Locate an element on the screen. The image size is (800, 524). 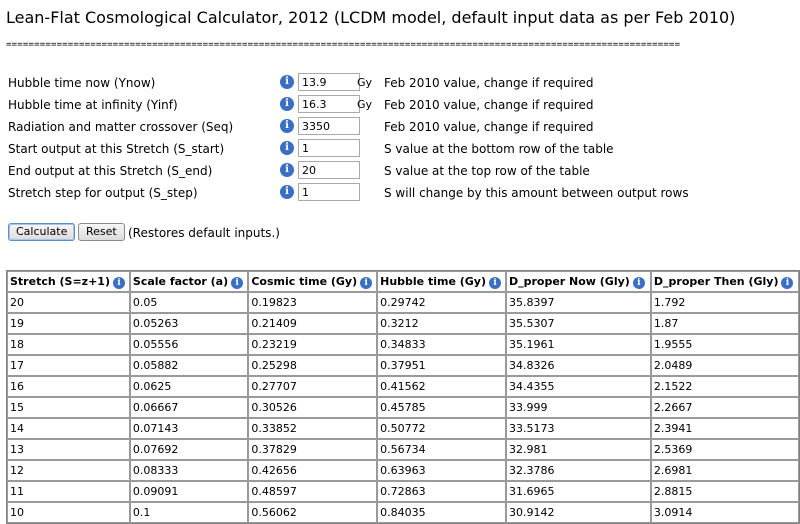
table-cell: 35.5307 is located at coordinates (578, 323).